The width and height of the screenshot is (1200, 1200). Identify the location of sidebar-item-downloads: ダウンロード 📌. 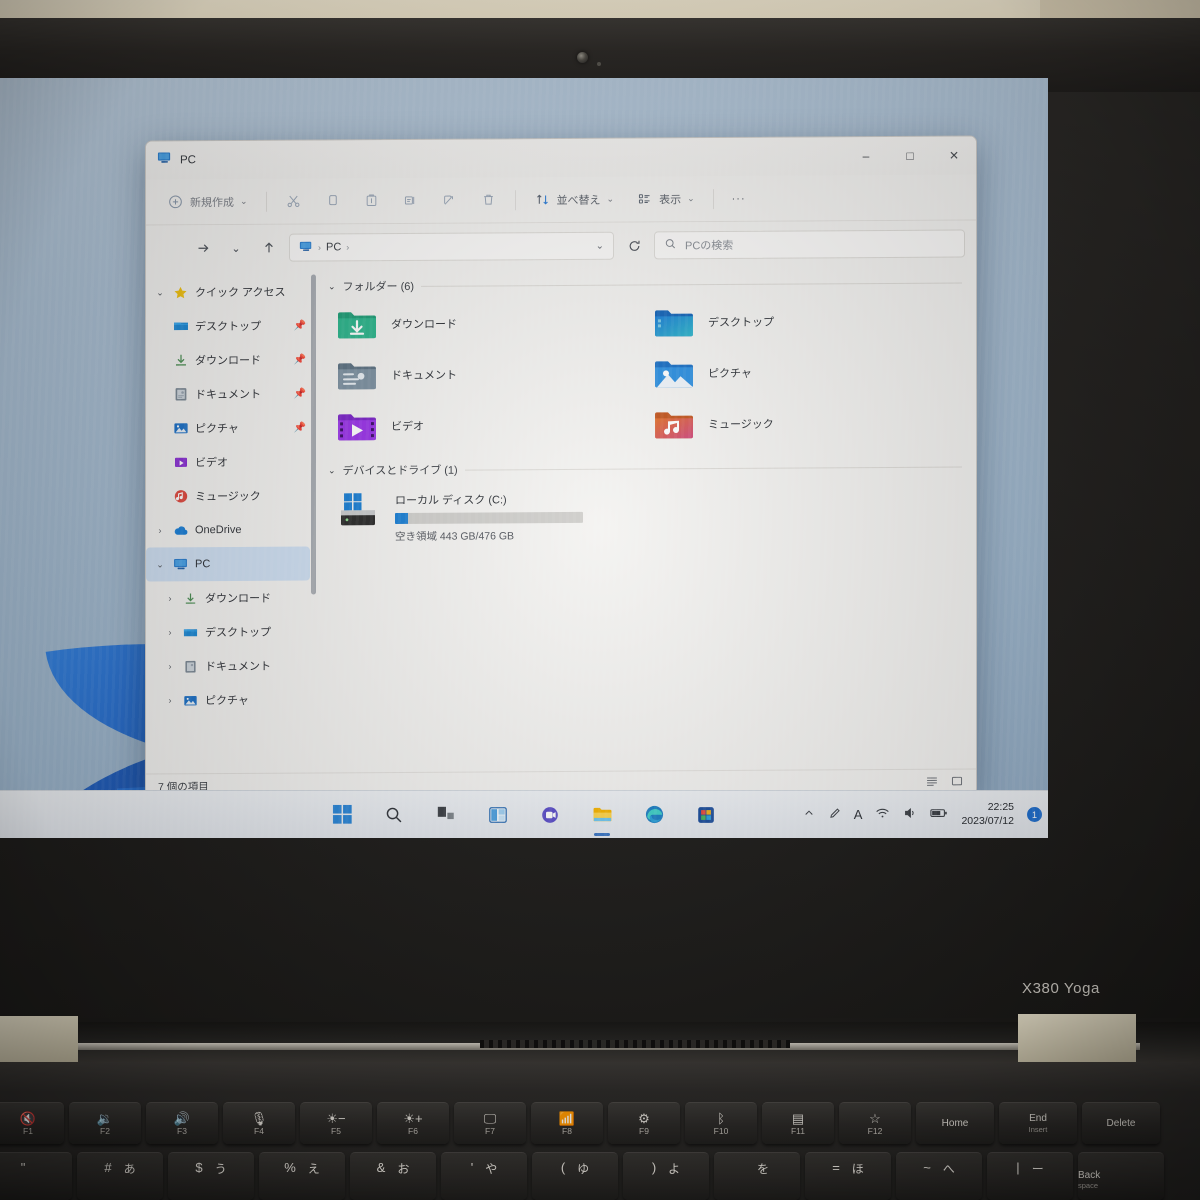
(232, 359).